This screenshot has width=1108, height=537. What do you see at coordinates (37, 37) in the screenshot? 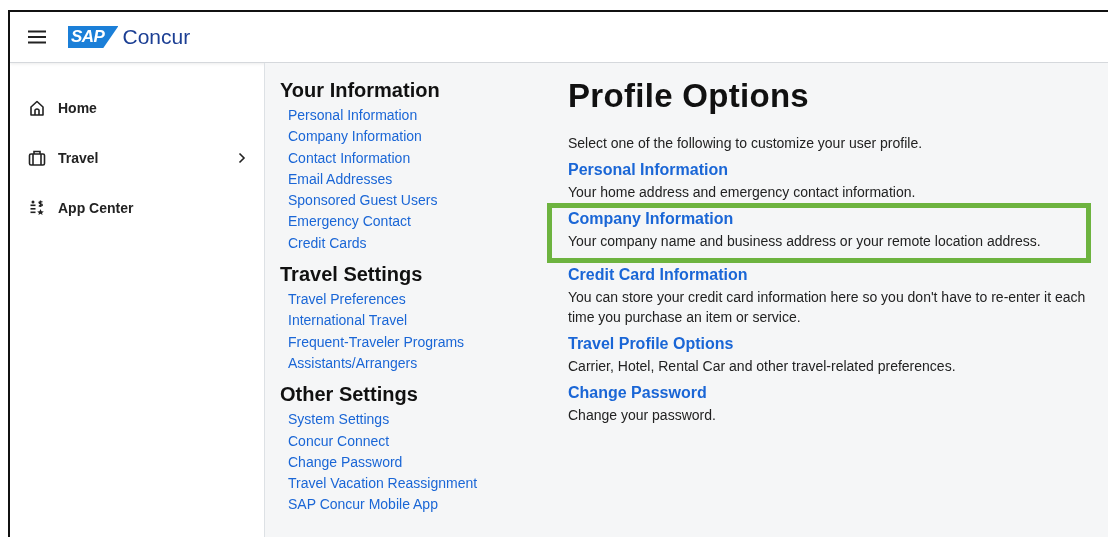
I see `menu-button` at bounding box center [37, 37].